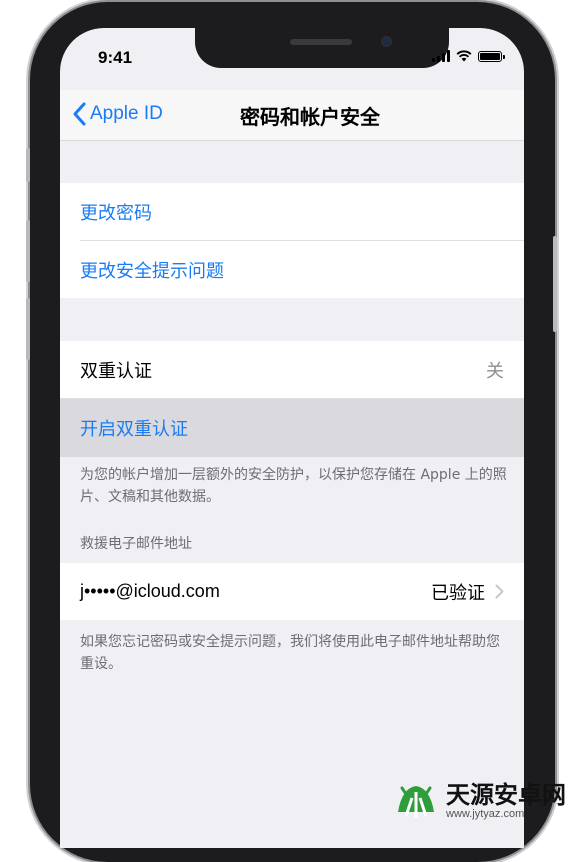 This screenshot has width=583, height=862. What do you see at coordinates (290, 653) in the screenshot?
I see `rescue-email-footer: 如果您忘记密码或安全提示问题，我们将使用此电子邮件地址帮助您重设。` at bounding box center [290, 653].